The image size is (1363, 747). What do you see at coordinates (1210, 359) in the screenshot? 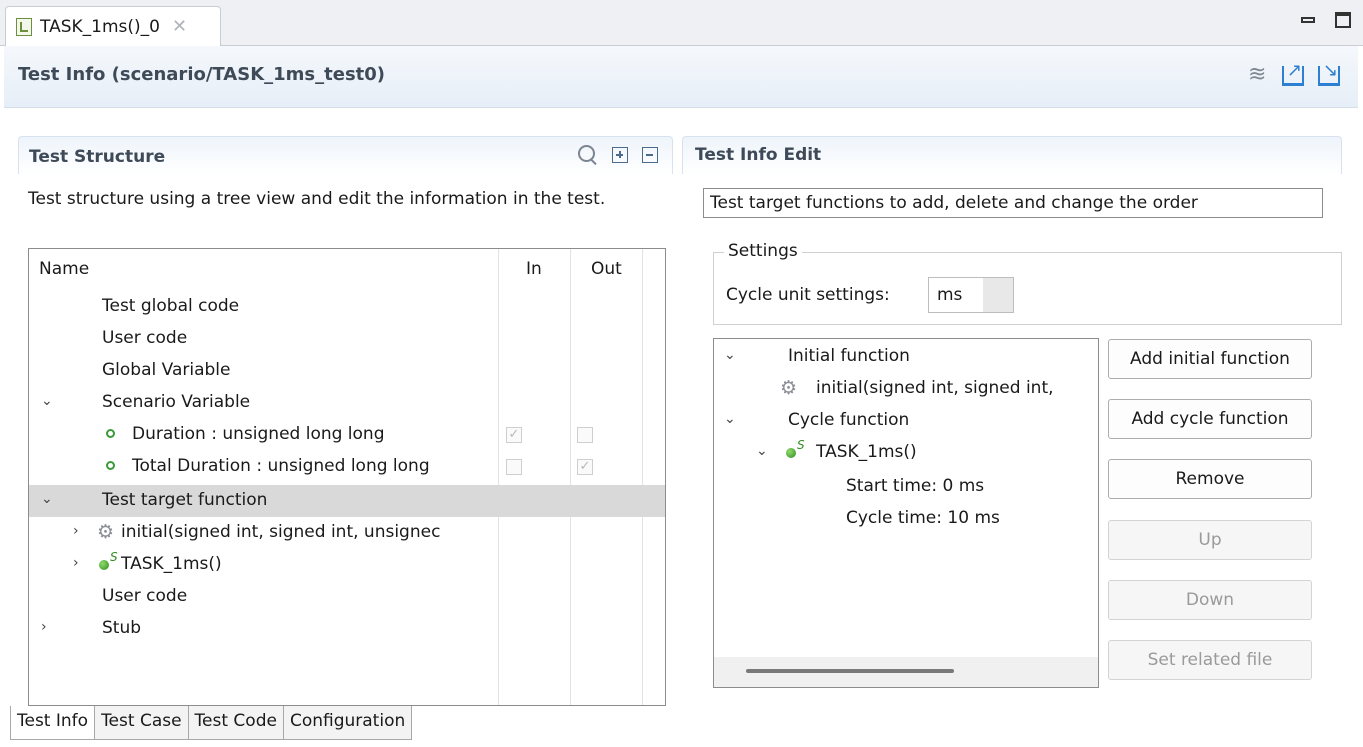
I see `add-initial-function-button: Add initial function` at bounding box center [1210, 359].